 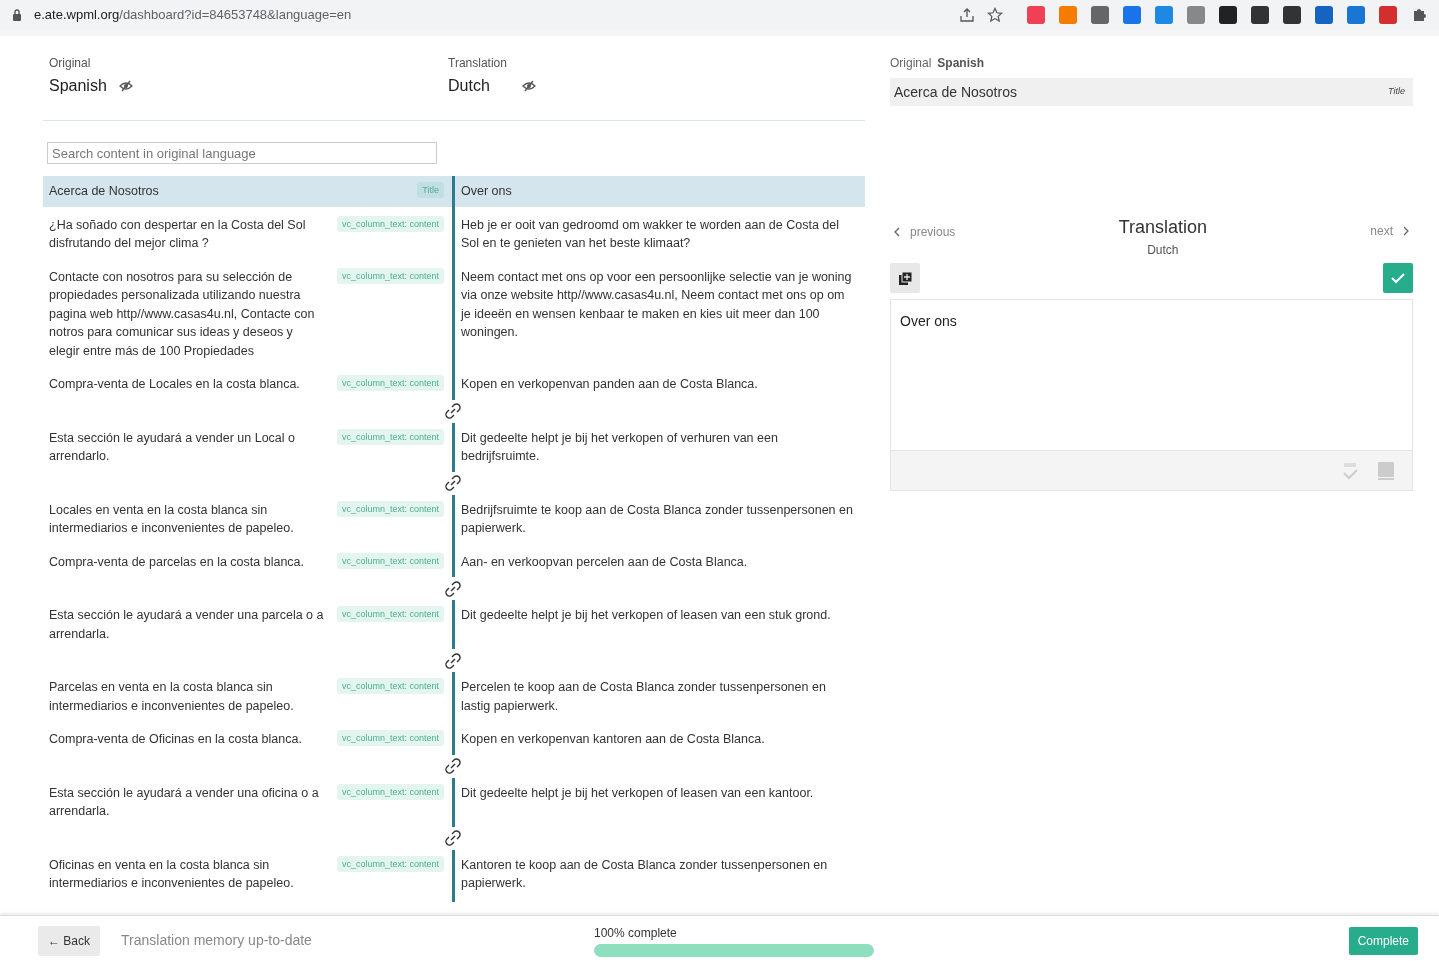 I want to click on copy-icon, so click(x=905, y=278).